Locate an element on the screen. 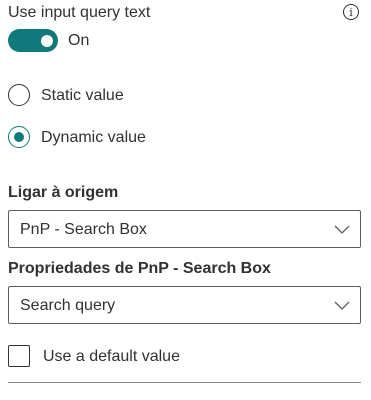  query-toggle-state: On is located at coordinates (79, 40).